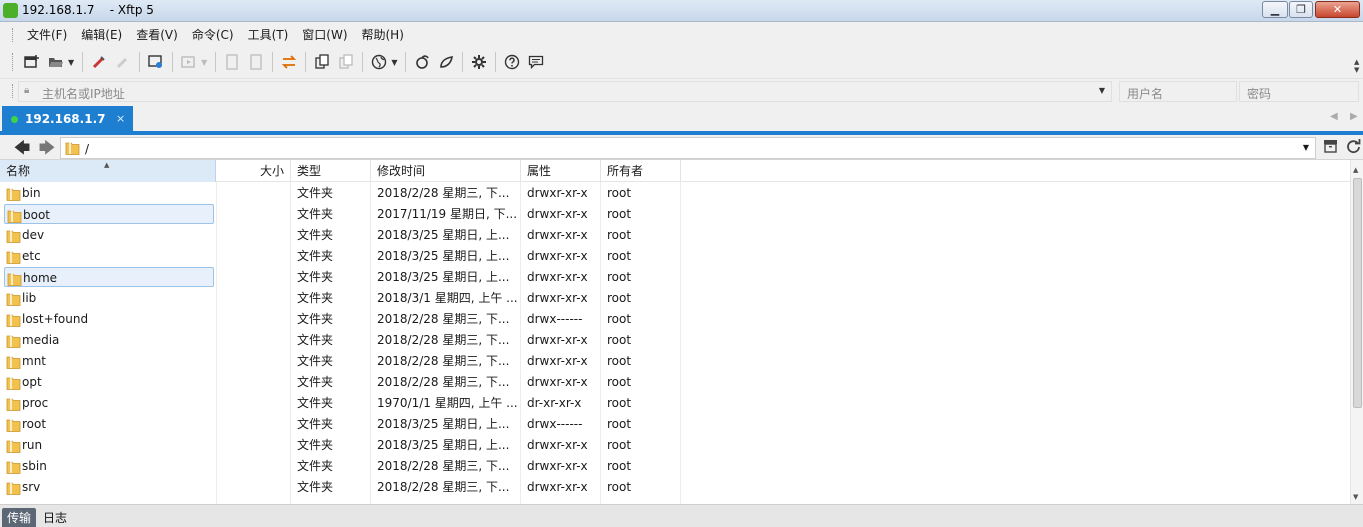  What do you see at coordinates (213, 35) in the screenshot?
I see `menu-command: 命令(C)` at bounding box center [213, 35].